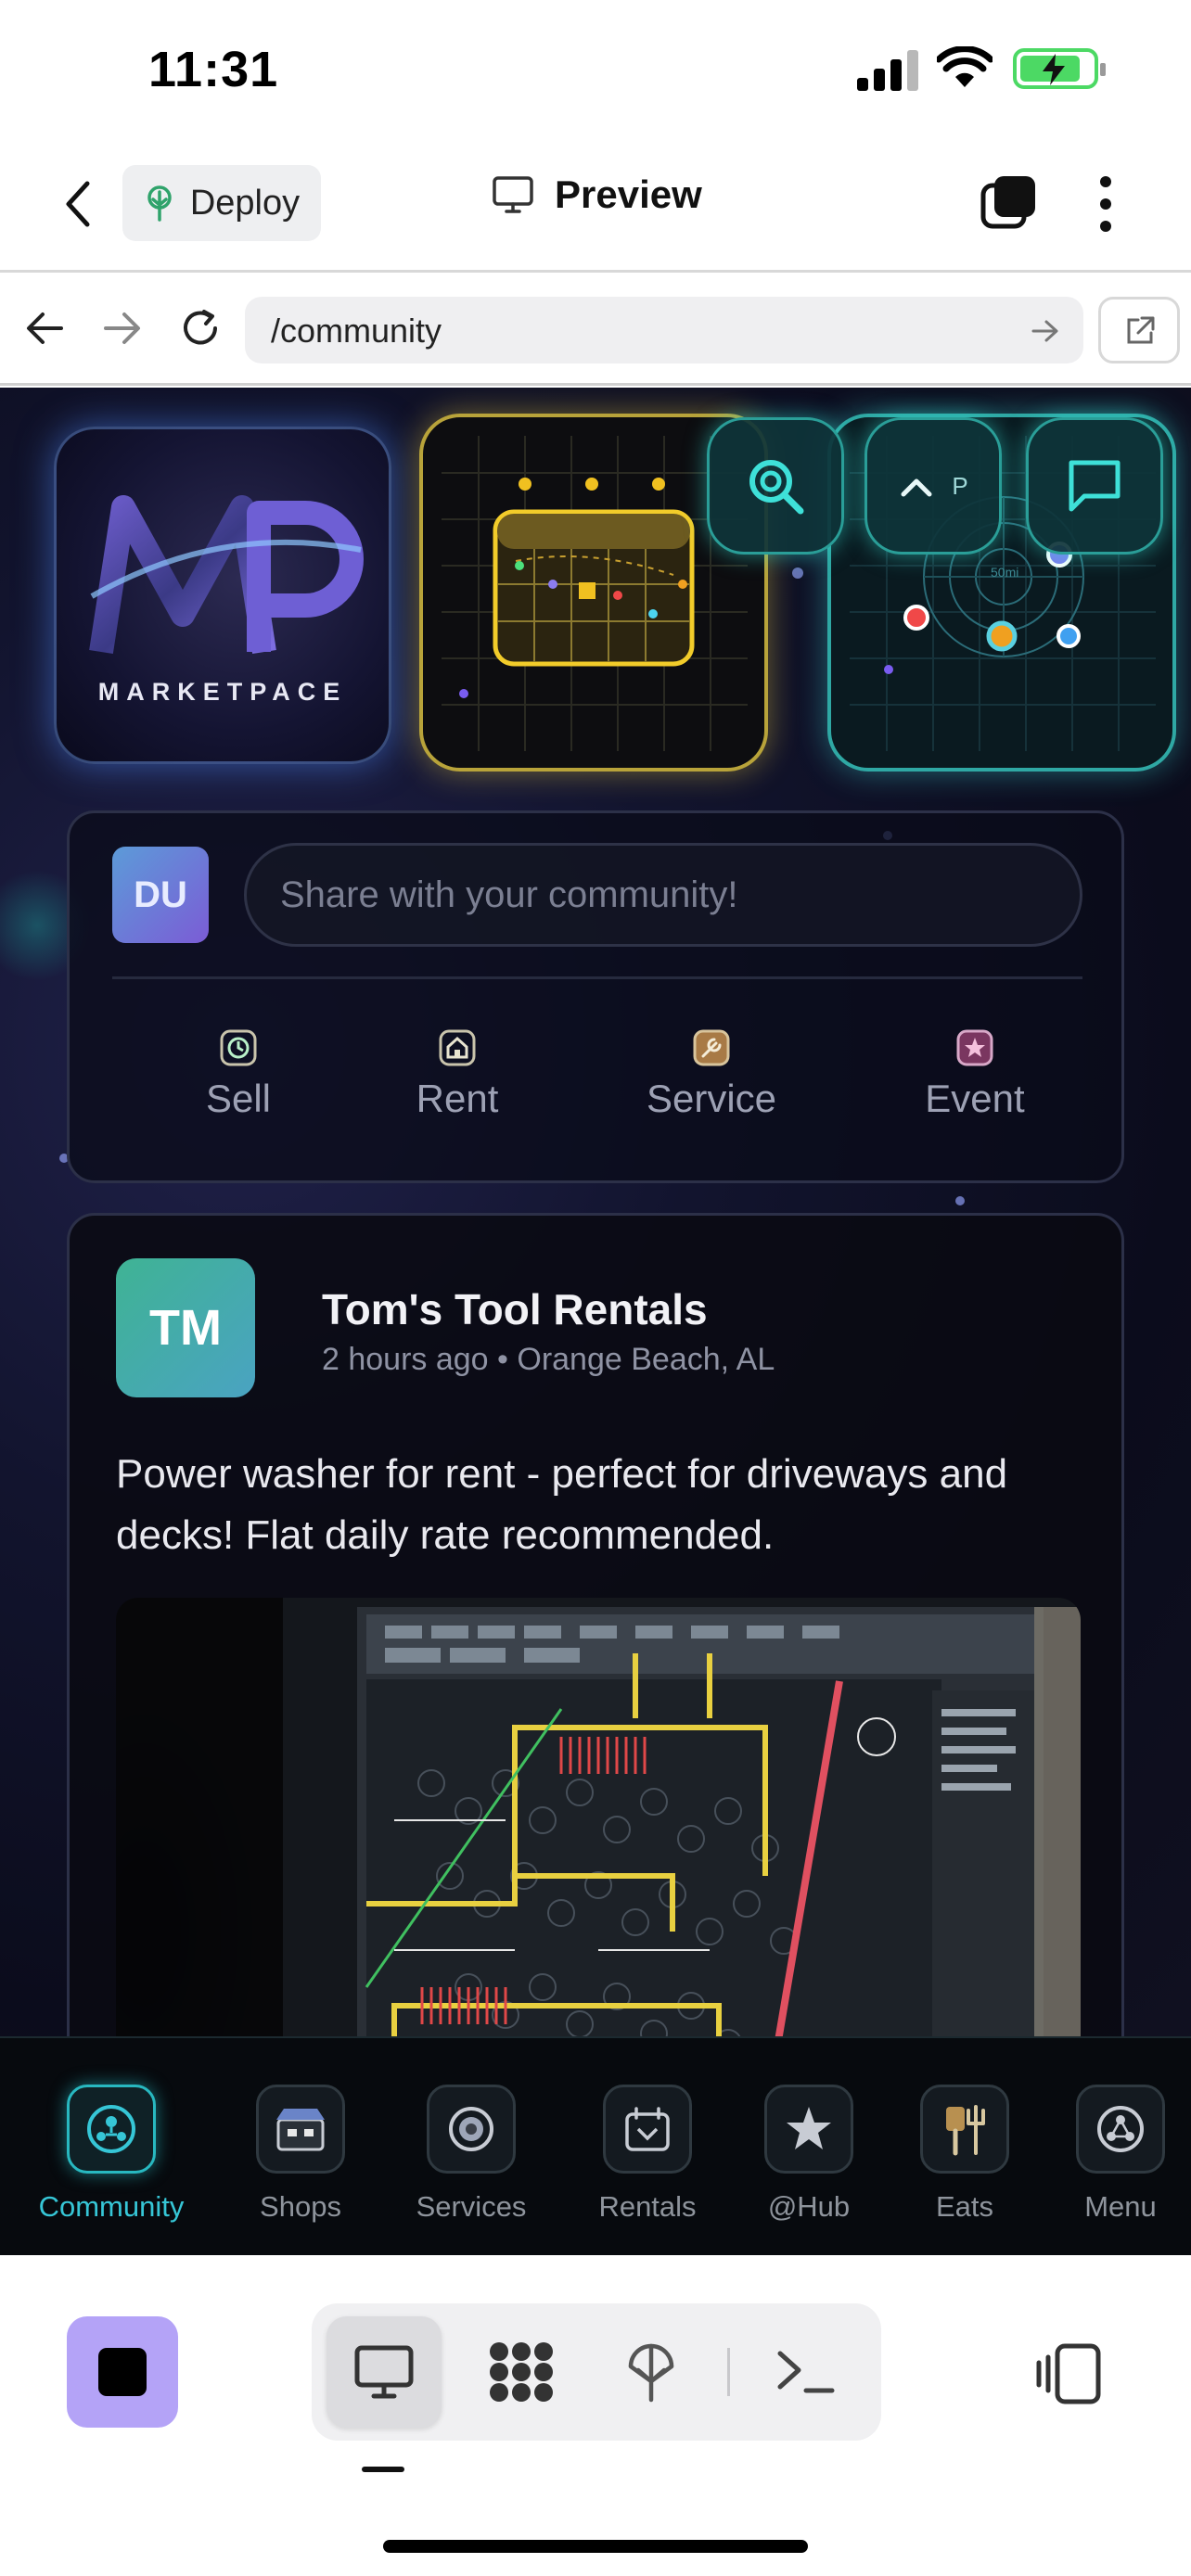 This screenshot has height=2576, width=1191. I want to click on browser-forward-icon, so click(122, 328).